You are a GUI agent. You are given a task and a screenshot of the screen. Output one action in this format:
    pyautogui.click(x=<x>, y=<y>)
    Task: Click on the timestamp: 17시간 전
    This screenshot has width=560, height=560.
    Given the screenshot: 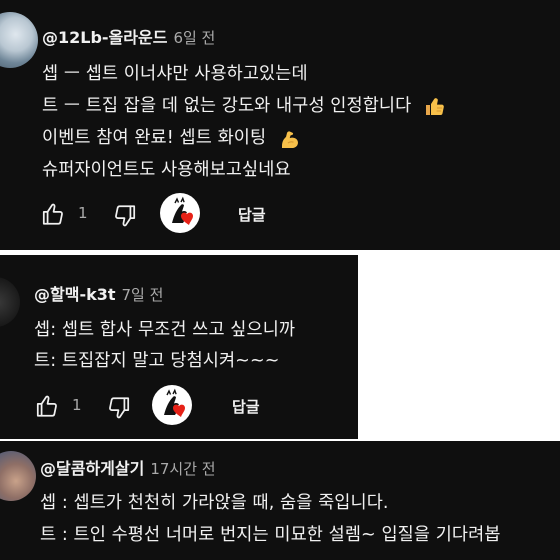 What is the action you would take?
    pyautogui.click(x=182, y=469)
    